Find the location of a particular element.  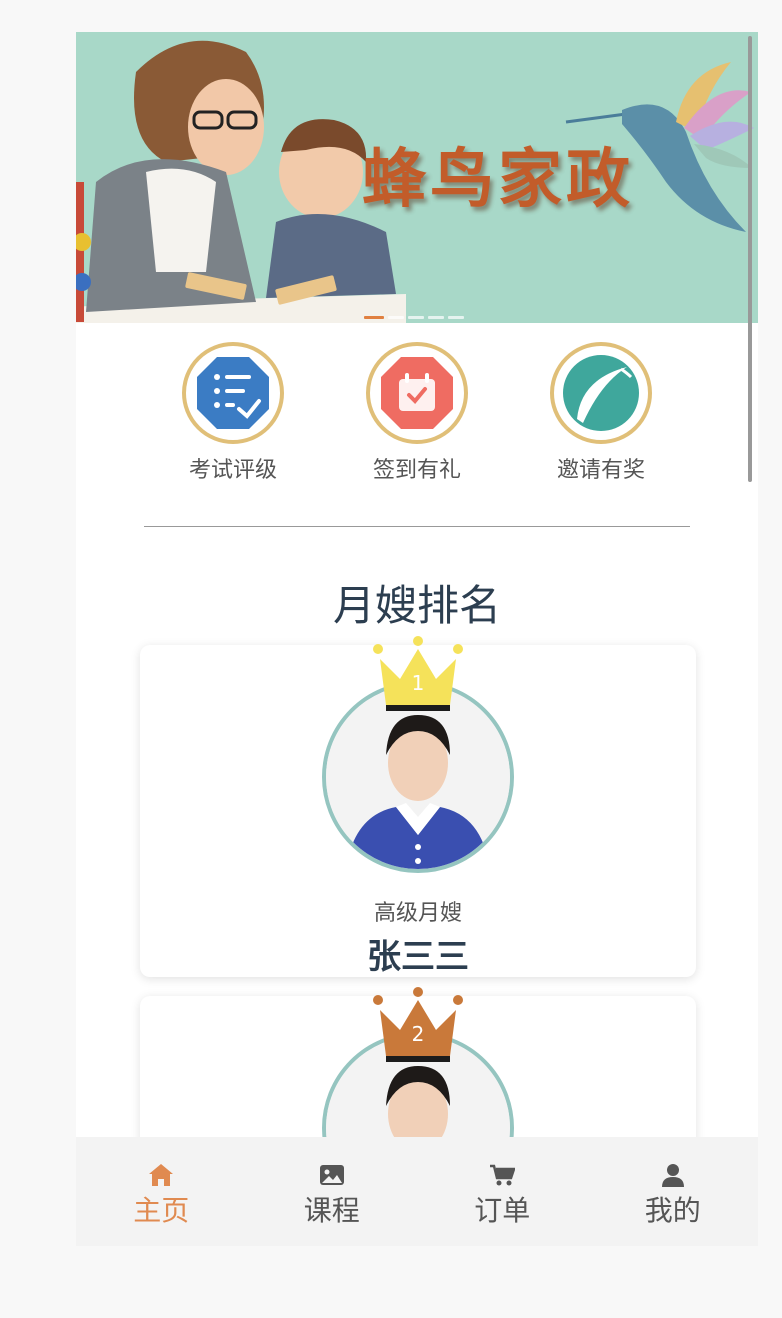

tab-label: 我的 is located at coordinates (672, 1210).